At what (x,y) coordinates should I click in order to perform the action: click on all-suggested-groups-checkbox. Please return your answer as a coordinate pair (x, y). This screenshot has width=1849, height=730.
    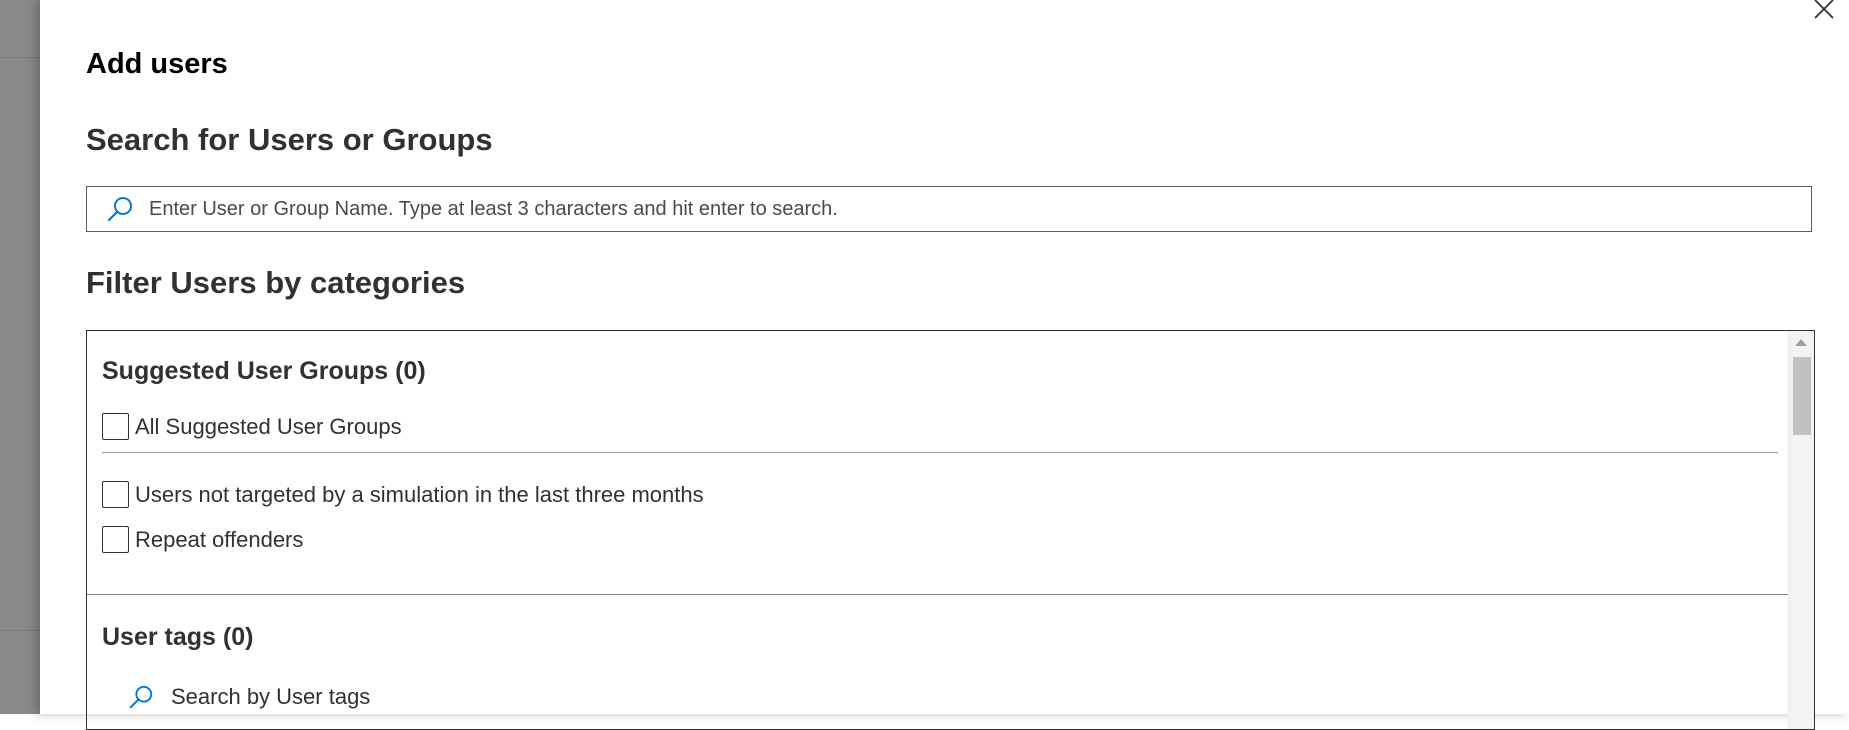
    Looking at the image, I should click on (115, 426).